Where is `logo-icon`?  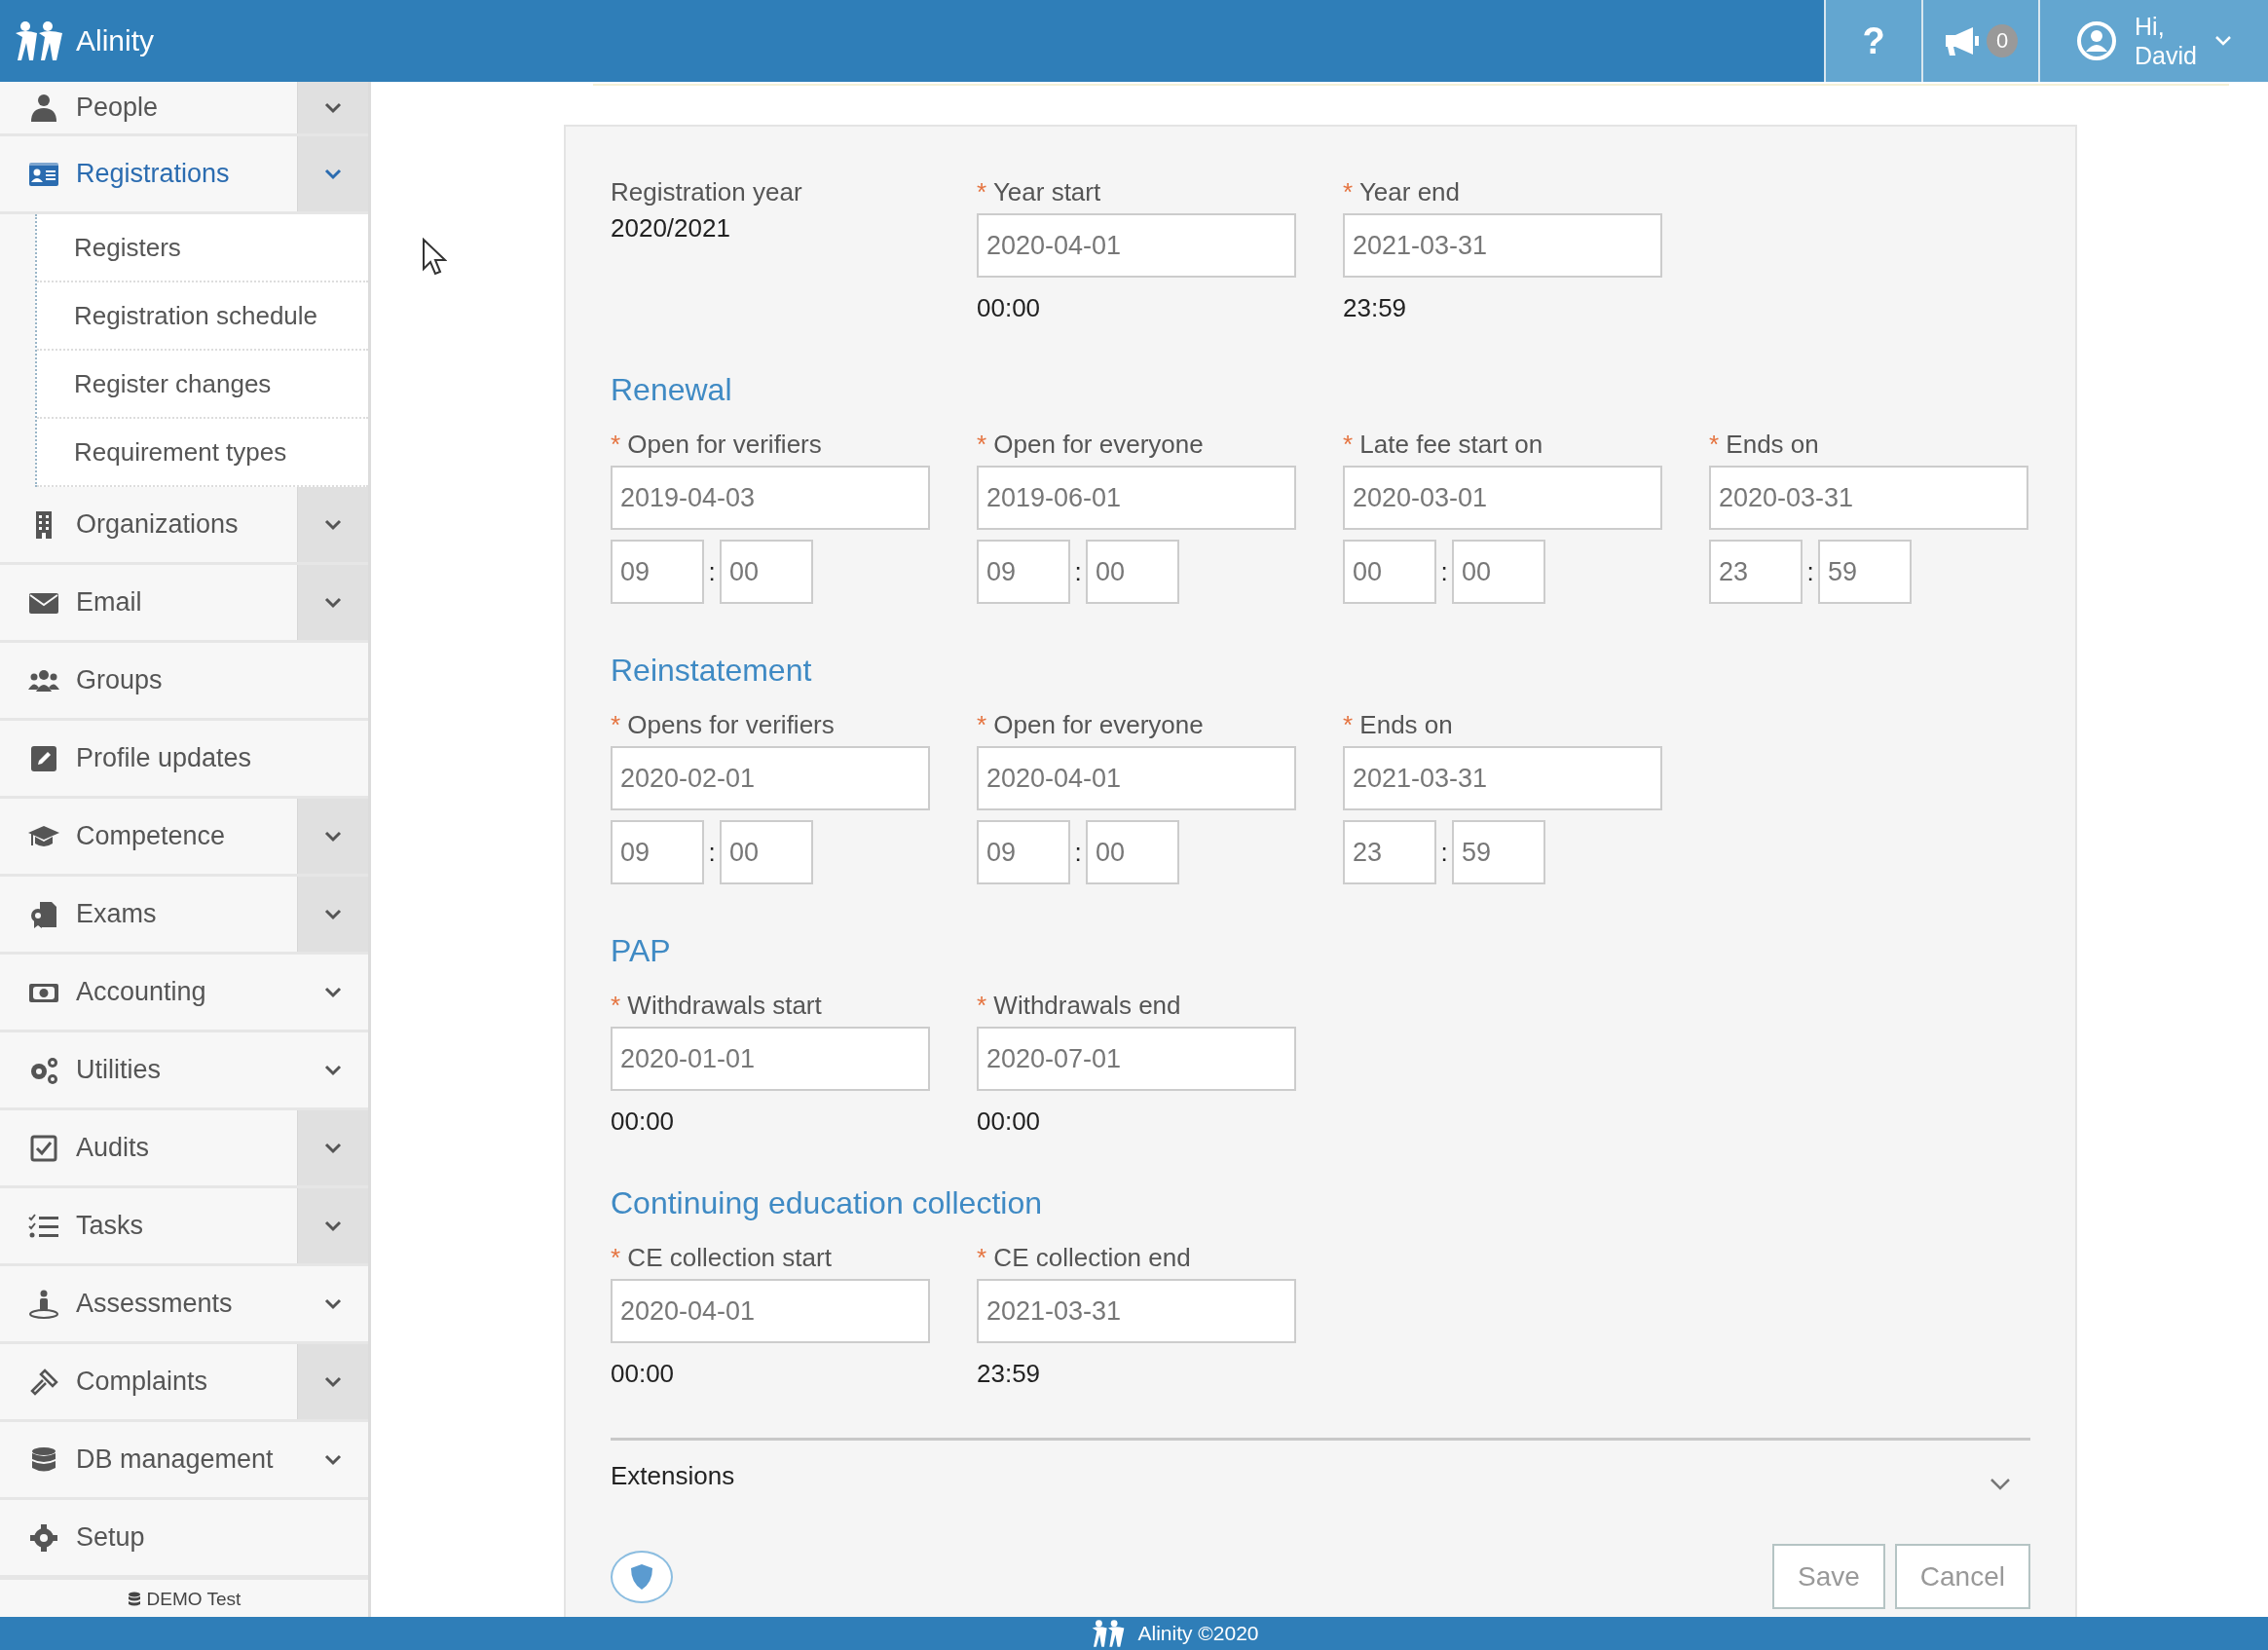
logo-icon is located at coordinates (39, 40).